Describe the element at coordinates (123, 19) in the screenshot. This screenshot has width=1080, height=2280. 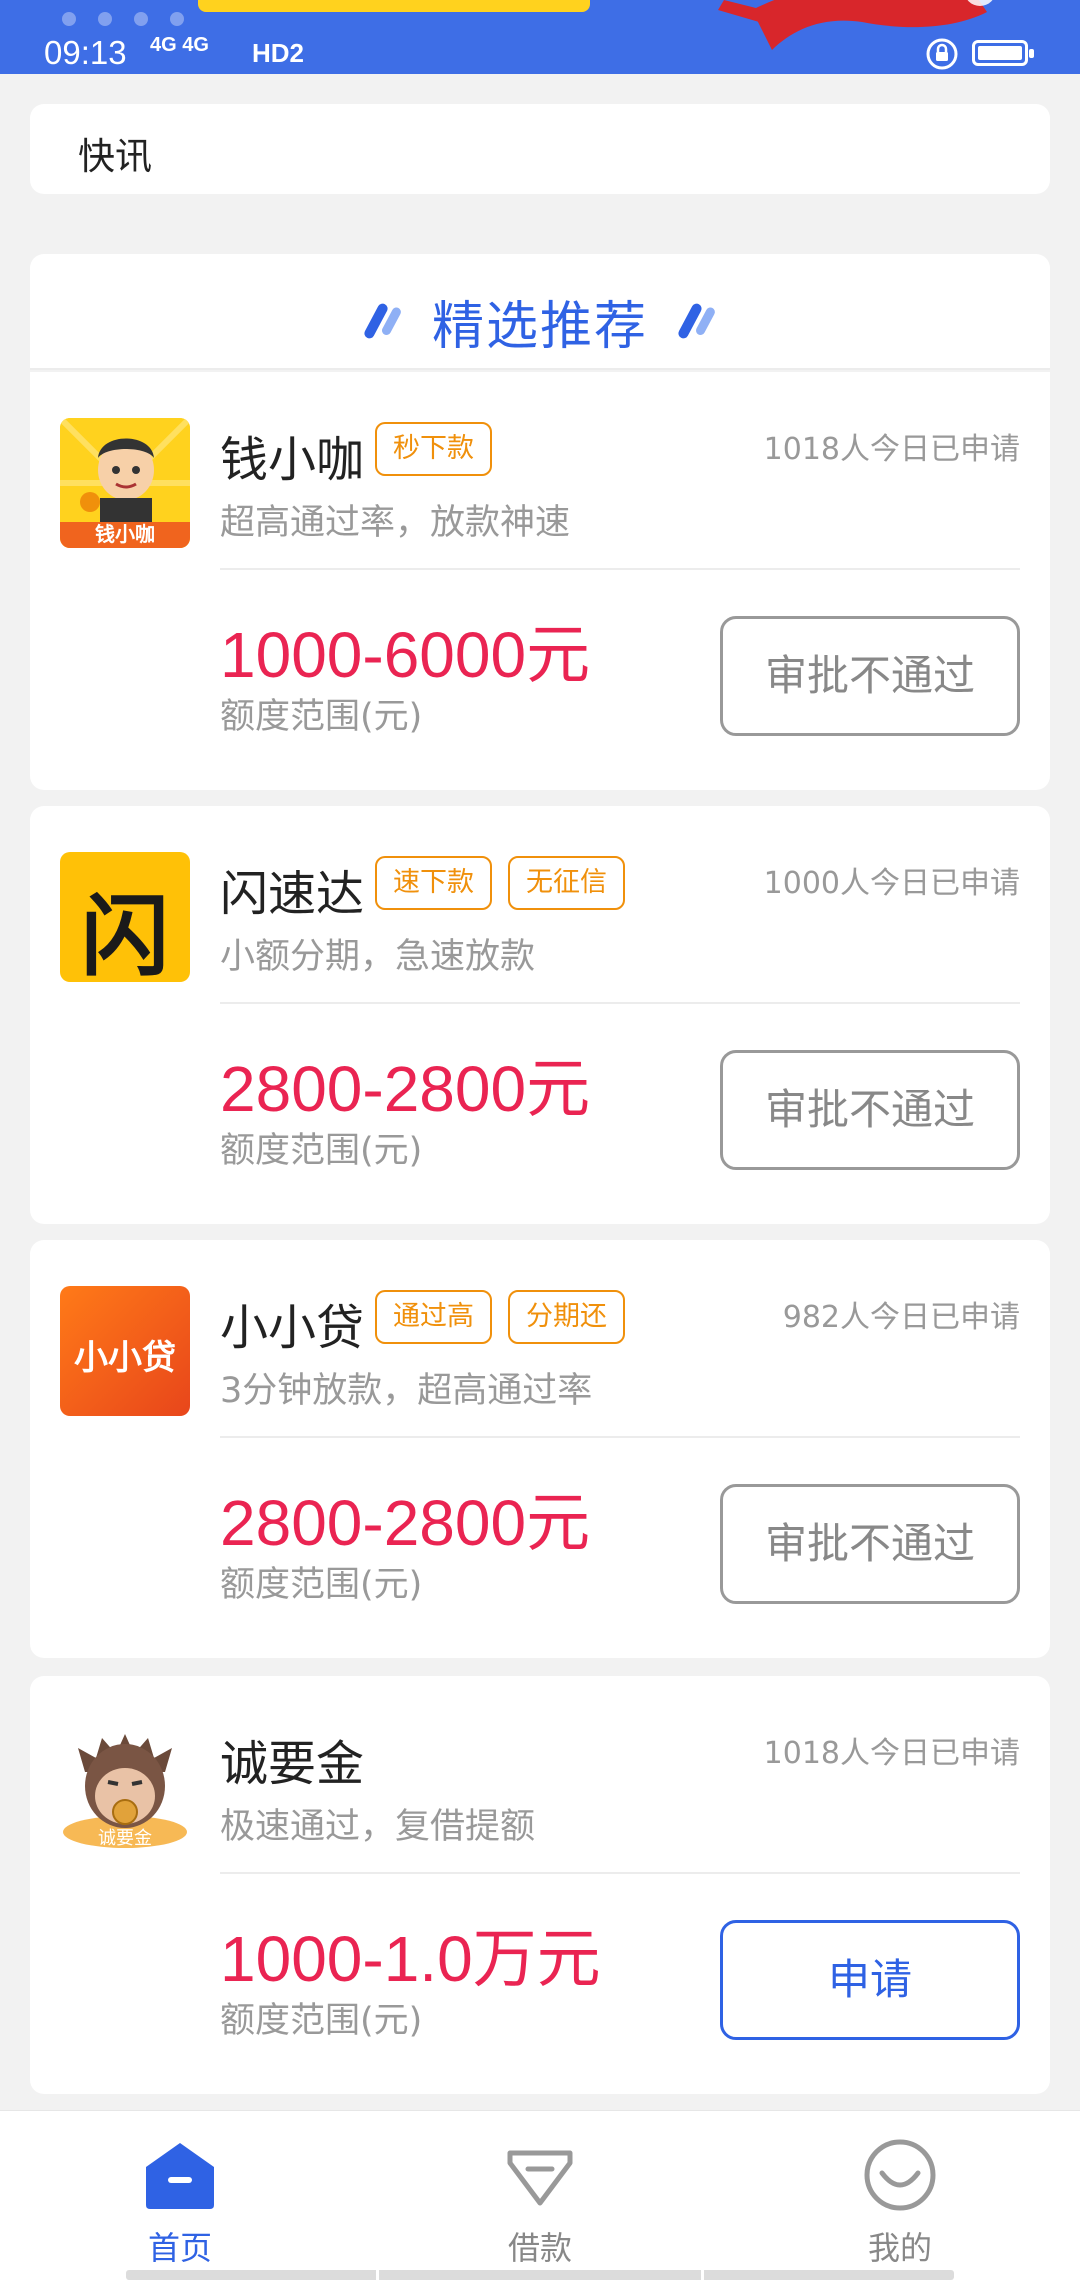
I see `notification-dots` at that location.